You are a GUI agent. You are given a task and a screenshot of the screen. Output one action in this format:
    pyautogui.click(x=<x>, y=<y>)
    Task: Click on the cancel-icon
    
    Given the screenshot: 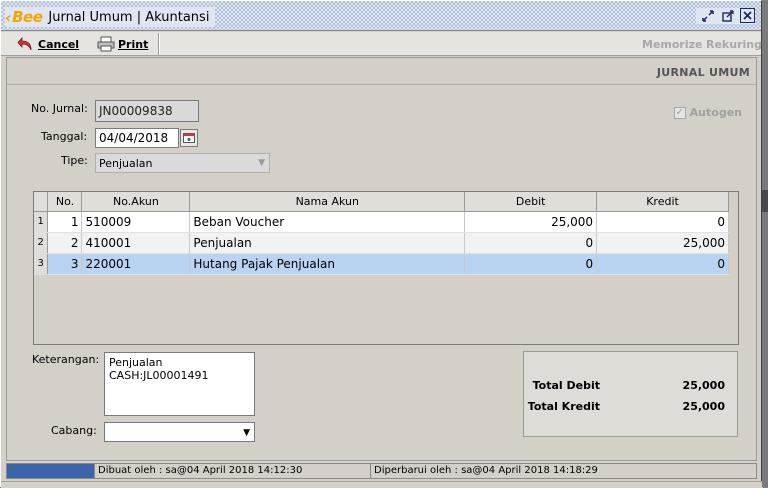 What is the action you would take?
    pyautogui.click(x=24, y=43)
    